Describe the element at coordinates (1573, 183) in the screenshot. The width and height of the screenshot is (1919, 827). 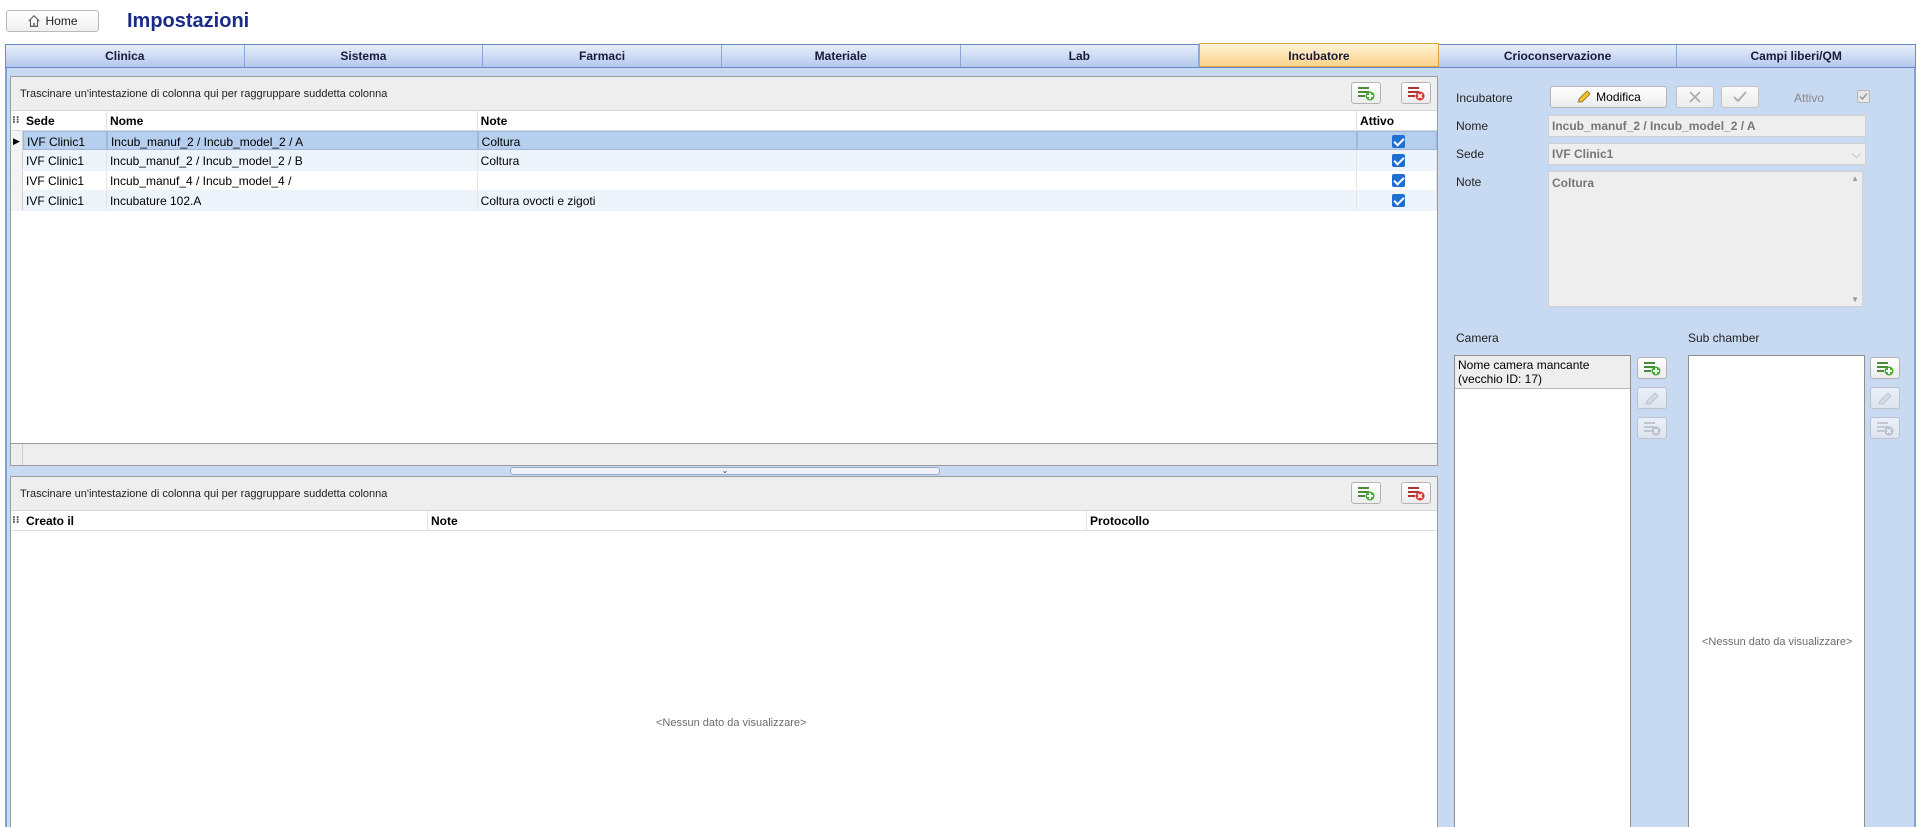
I see `note-value: Coltura` at that location.